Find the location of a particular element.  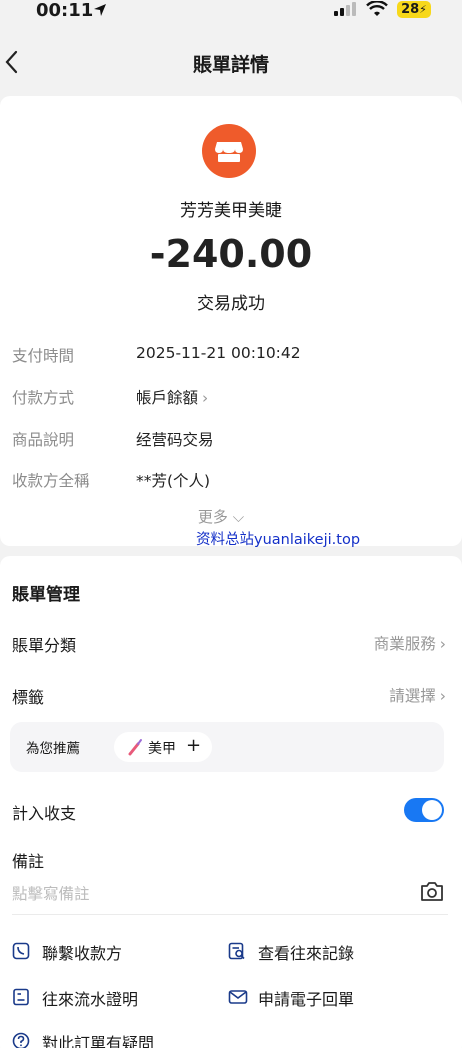

action-label: 往來流水證明 is located at coordinates (90, 999).